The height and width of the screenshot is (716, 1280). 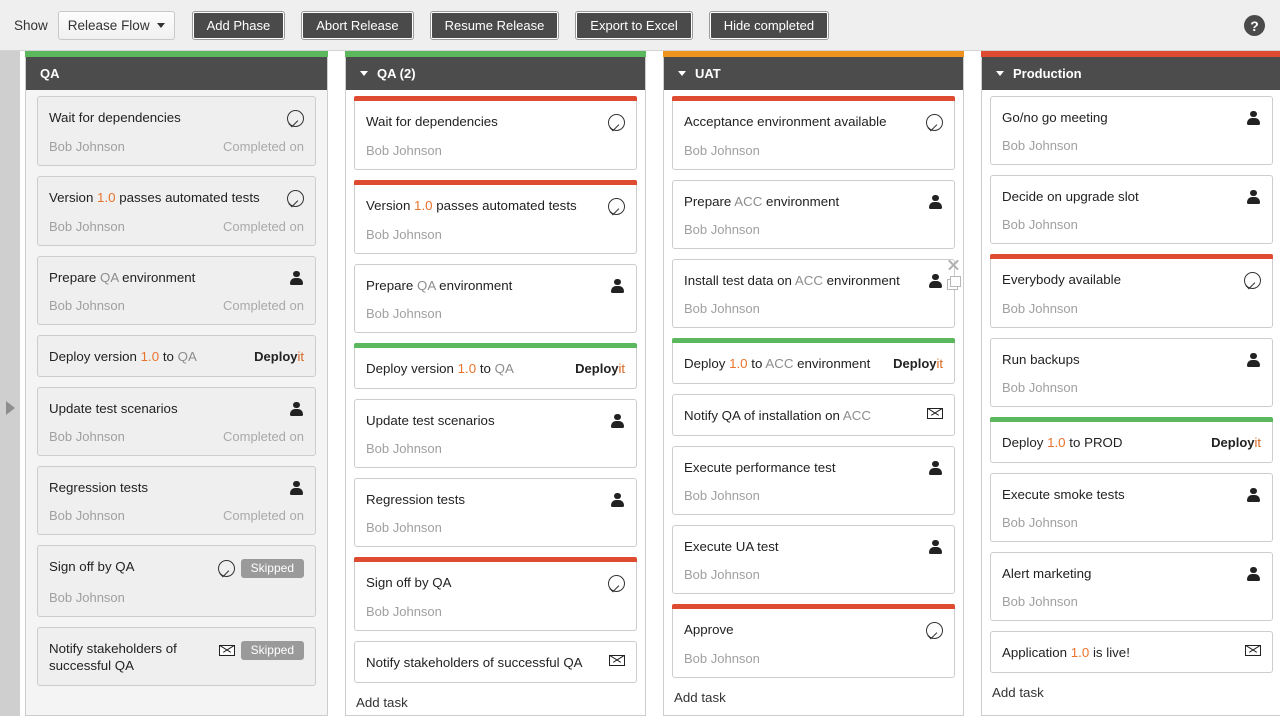 What do you see at coordinates (116, 25) in the screenshot?
I see `release-flow-select: Release Flow` at bounding box center [116, 25].